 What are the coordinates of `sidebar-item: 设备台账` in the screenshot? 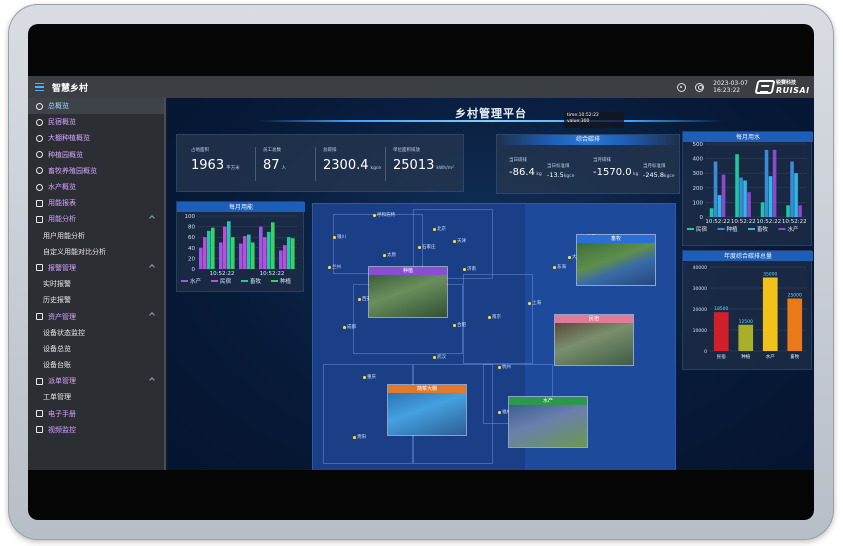 It's located at (96, 365).